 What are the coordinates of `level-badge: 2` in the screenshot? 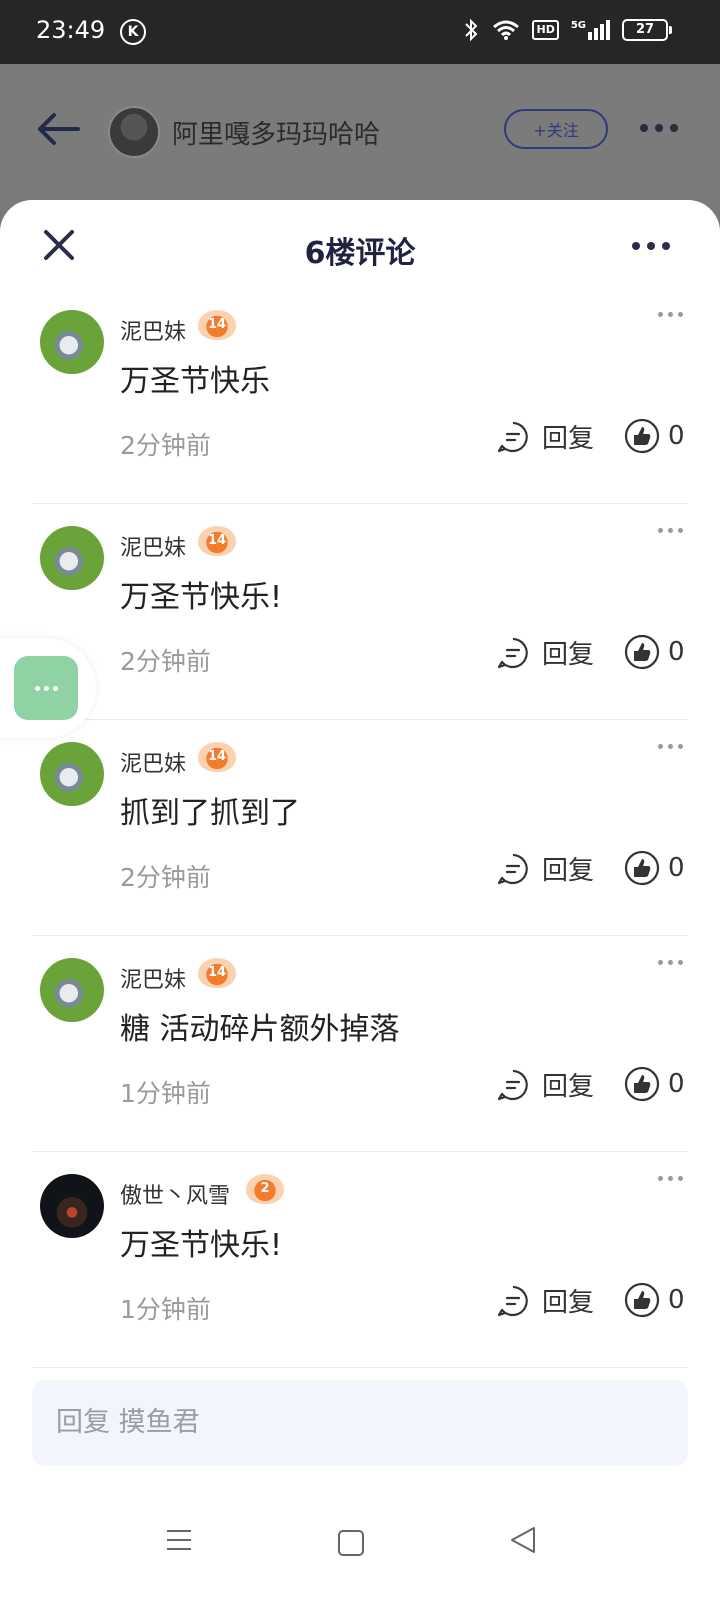 It's located at (265, 1189).